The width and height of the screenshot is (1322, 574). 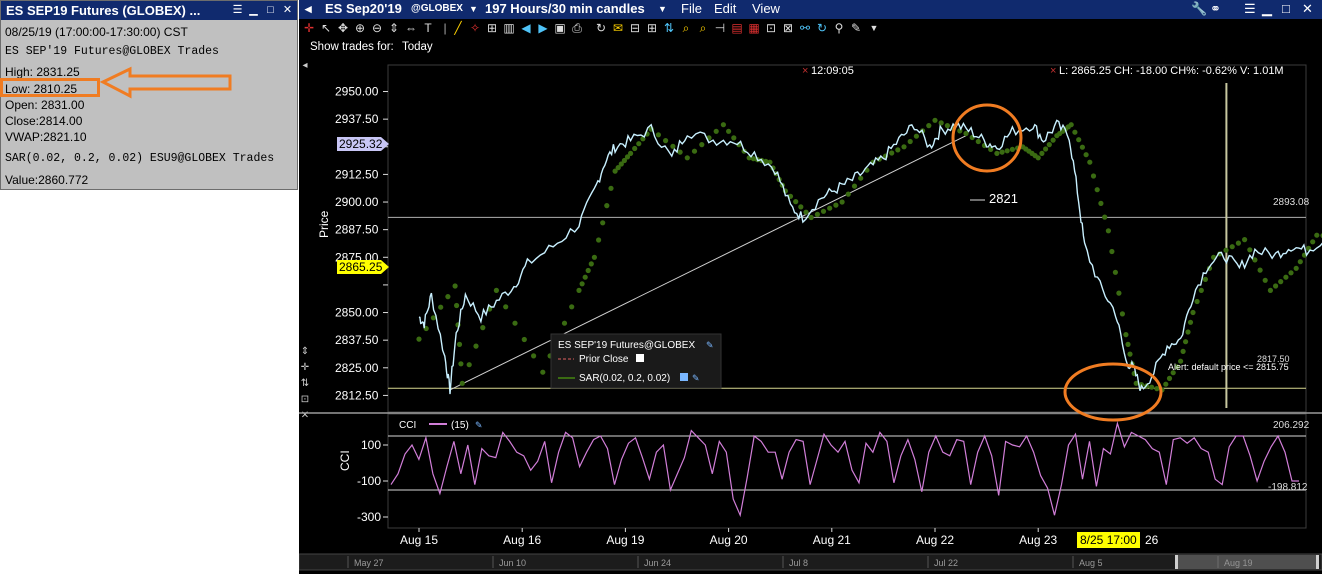 I want to click on indicator-icon: ▤, so click(x=737, y=28).